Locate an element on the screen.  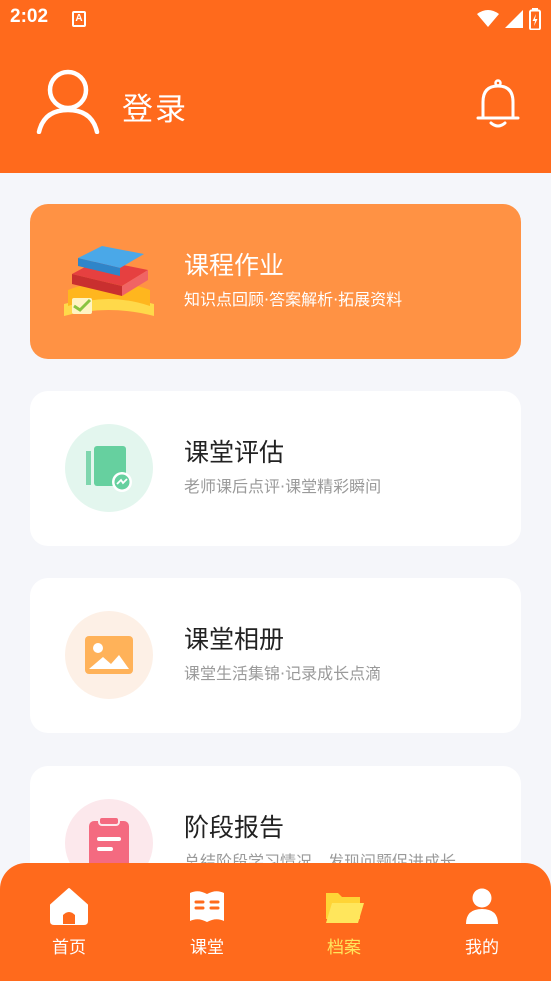
tab-home: 首页 is located at coordinates (69, 927).